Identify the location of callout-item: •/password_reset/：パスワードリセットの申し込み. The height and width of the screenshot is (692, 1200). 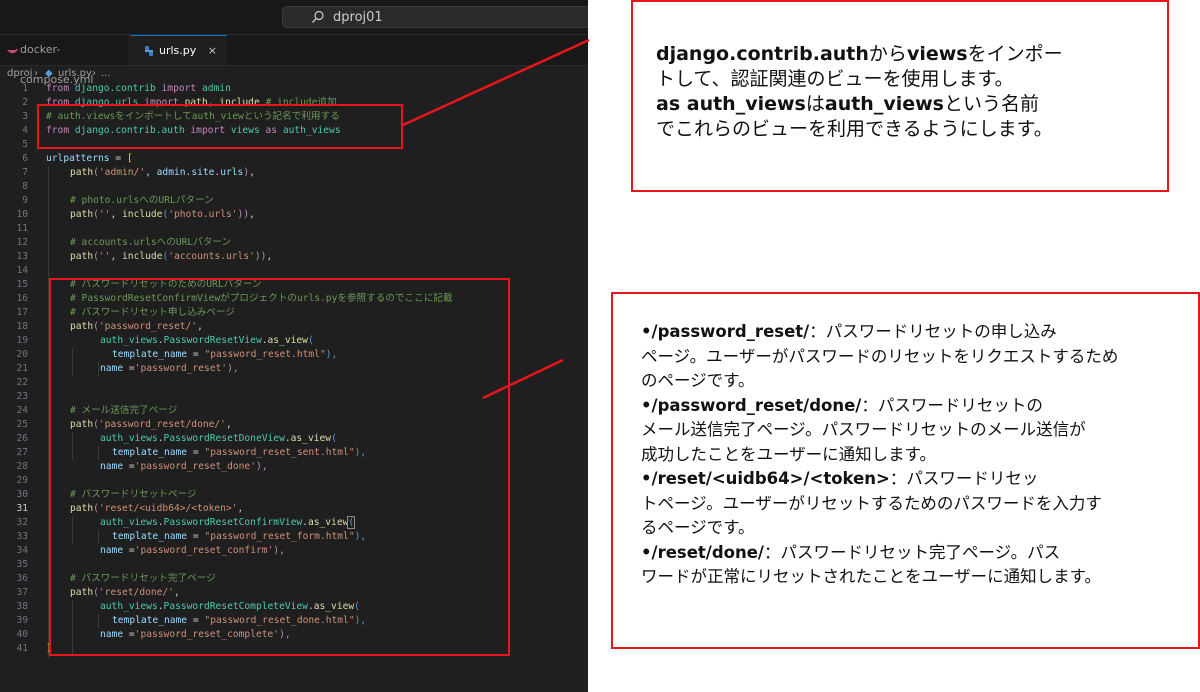
(849, 331).